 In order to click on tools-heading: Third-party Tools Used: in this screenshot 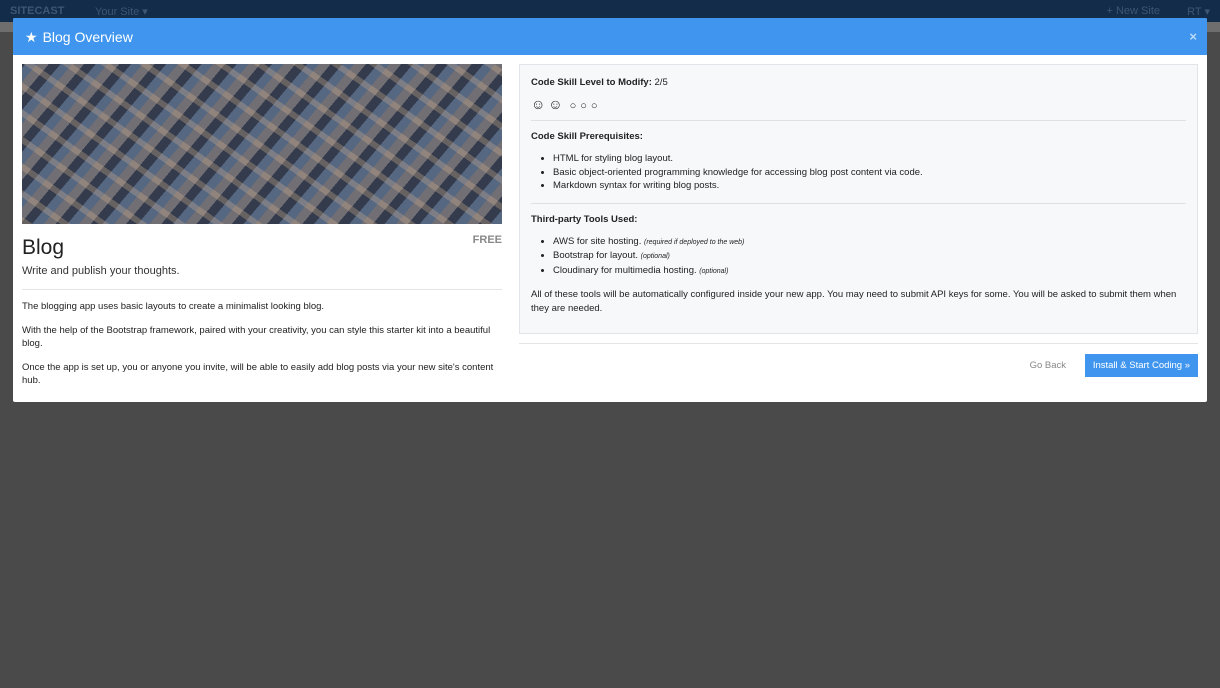, I will do `click(584, 219)`.